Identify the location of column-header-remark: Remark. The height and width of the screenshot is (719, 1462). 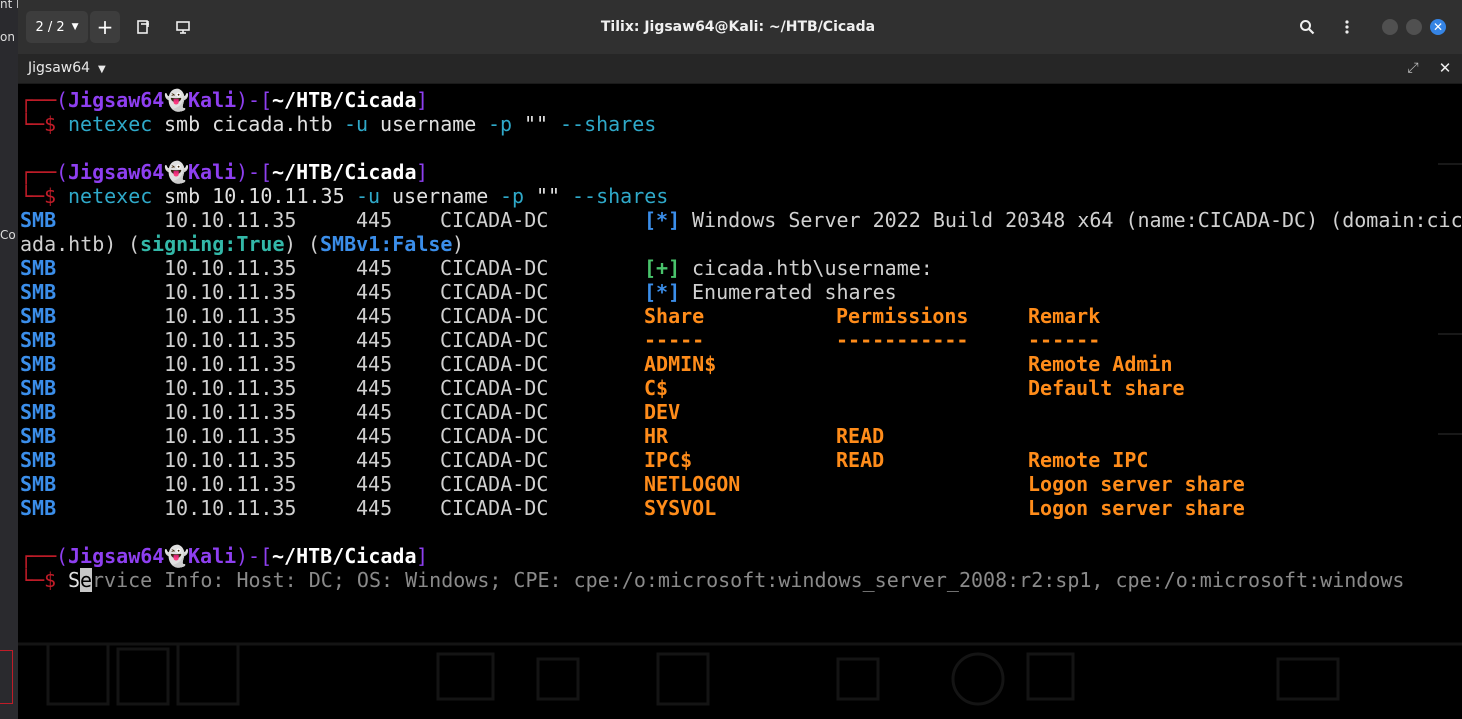
(1064, 316).